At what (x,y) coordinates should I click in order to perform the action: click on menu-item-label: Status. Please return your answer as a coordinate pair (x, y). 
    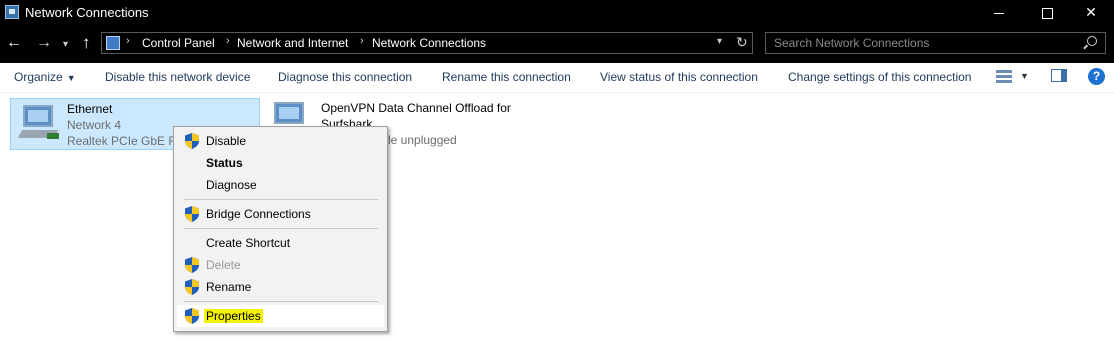
    Looking at the image, I should click on (224, 163).